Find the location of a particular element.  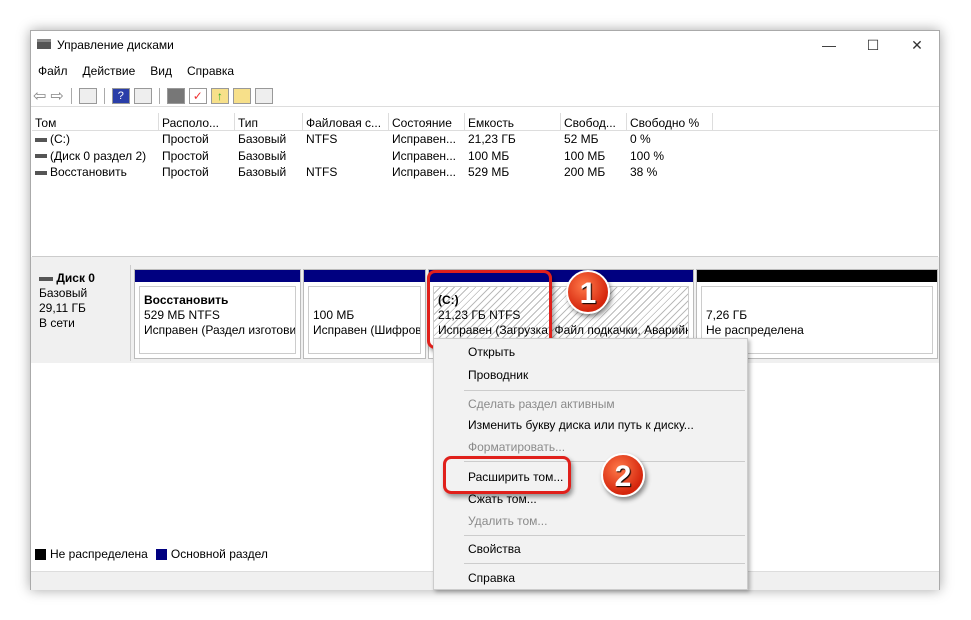

folder-search-icon is located at coordinates (241, 95).